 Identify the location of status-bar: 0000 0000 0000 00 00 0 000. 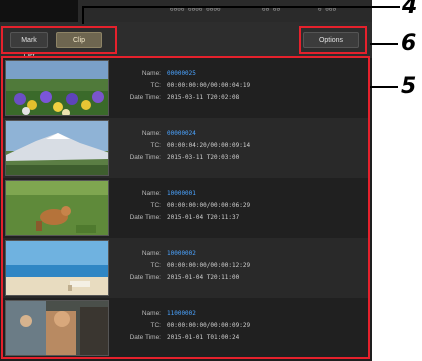
(186, 11).